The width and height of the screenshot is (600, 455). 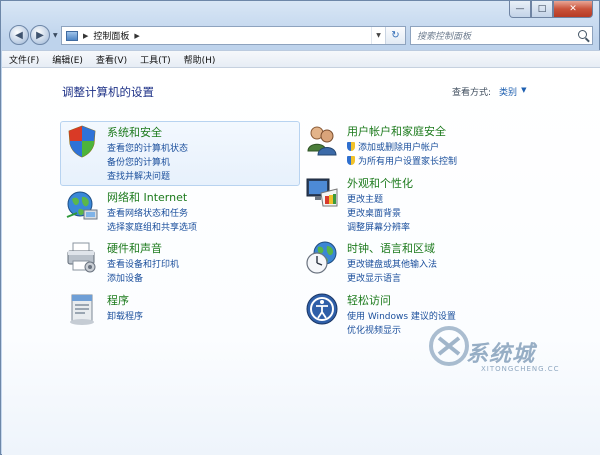 I want to click on menu-edit: 编辑(E), so click(x=67, y=59).